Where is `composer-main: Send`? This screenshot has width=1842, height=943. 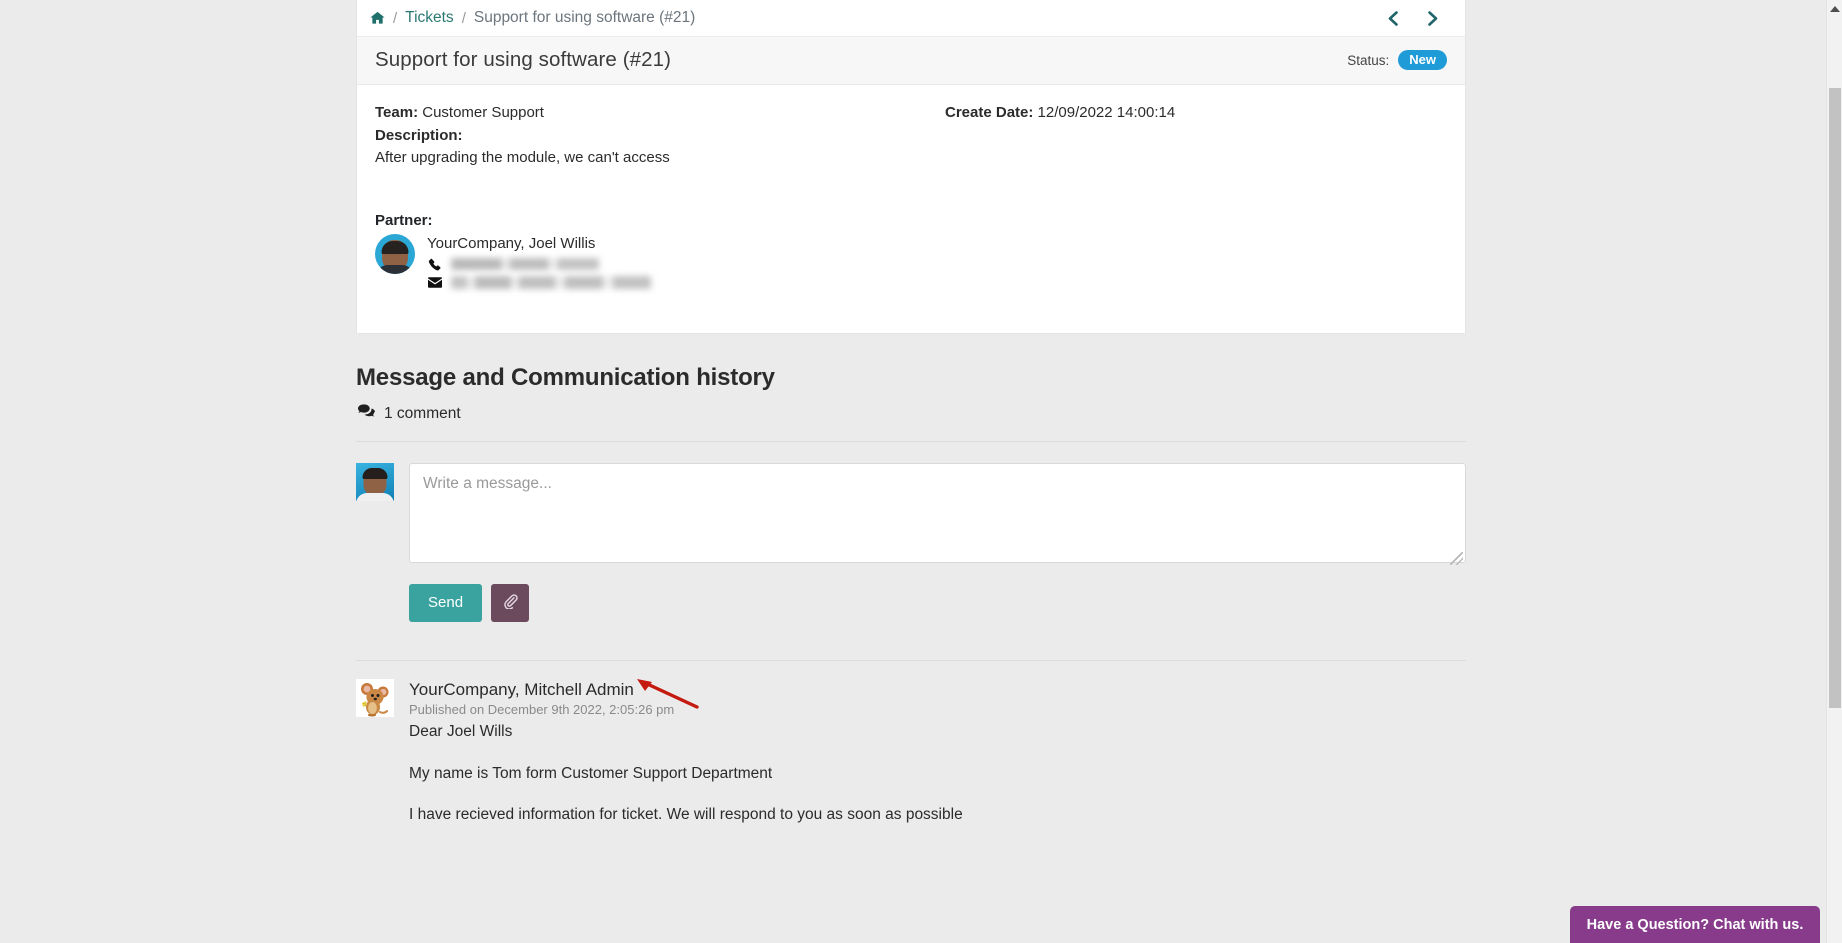
composer-main: Send is located at coordinates (937, 542).